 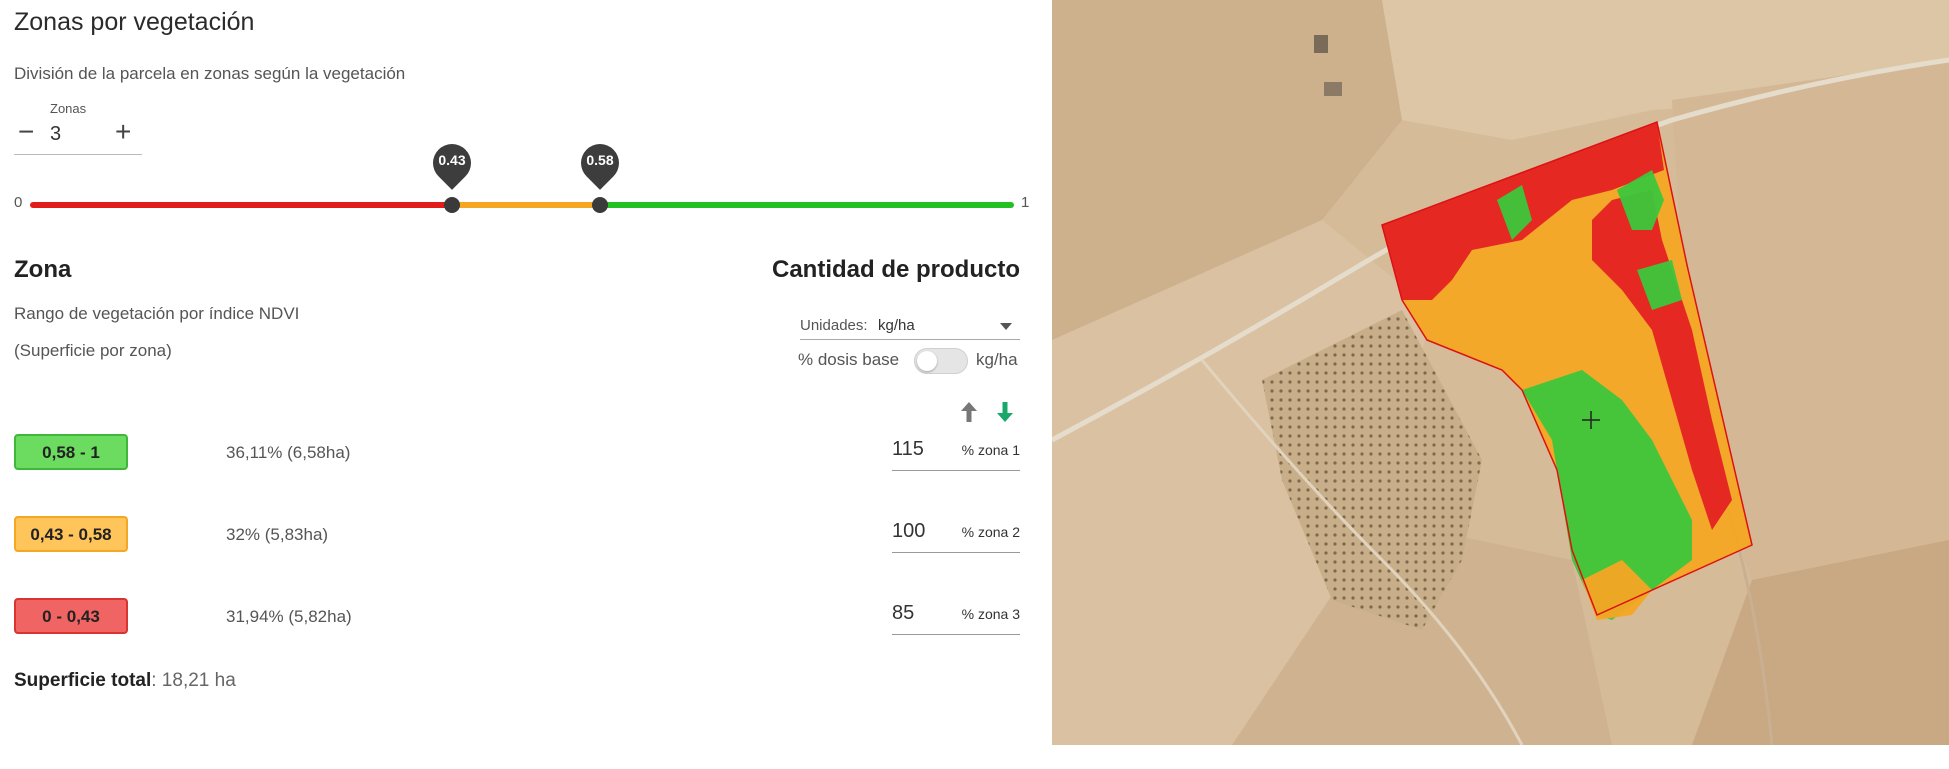 I want to click on slider-track-red, so click(x=241, y=205).